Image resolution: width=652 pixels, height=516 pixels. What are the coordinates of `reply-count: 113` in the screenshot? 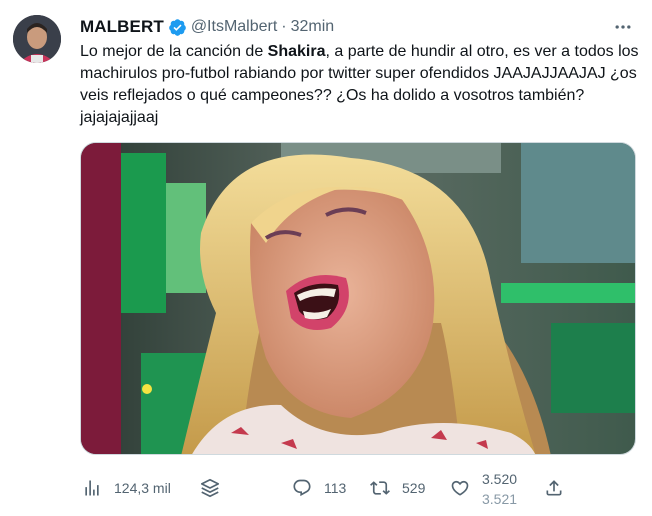 It's located at (335, 488).